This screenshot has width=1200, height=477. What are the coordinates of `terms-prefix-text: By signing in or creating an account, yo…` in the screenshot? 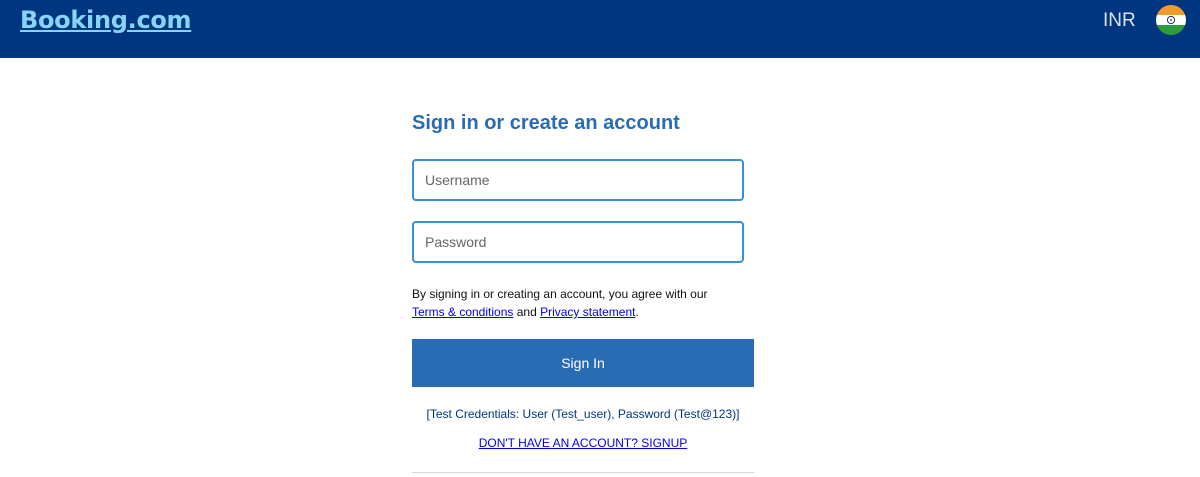 It's located at (560, 294).